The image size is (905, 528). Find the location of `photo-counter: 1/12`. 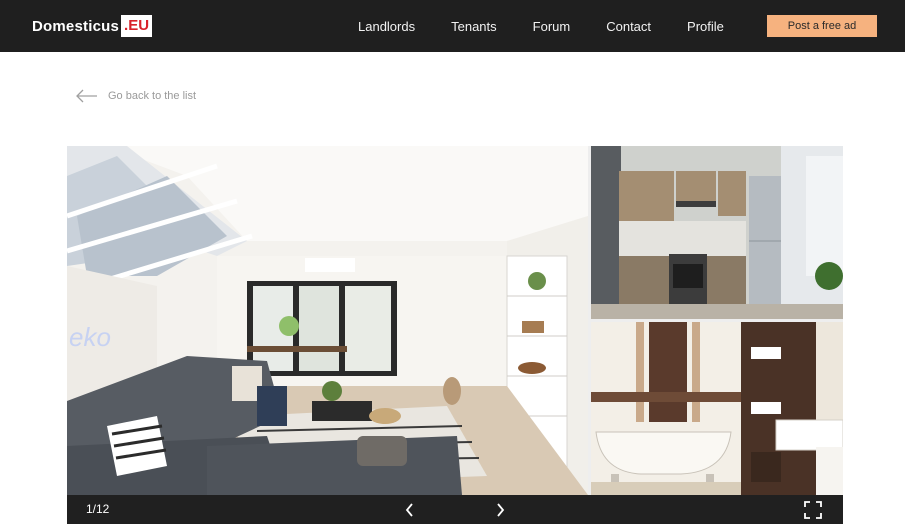

photo-counter: 1/12 is located at coordinates (98, 509).